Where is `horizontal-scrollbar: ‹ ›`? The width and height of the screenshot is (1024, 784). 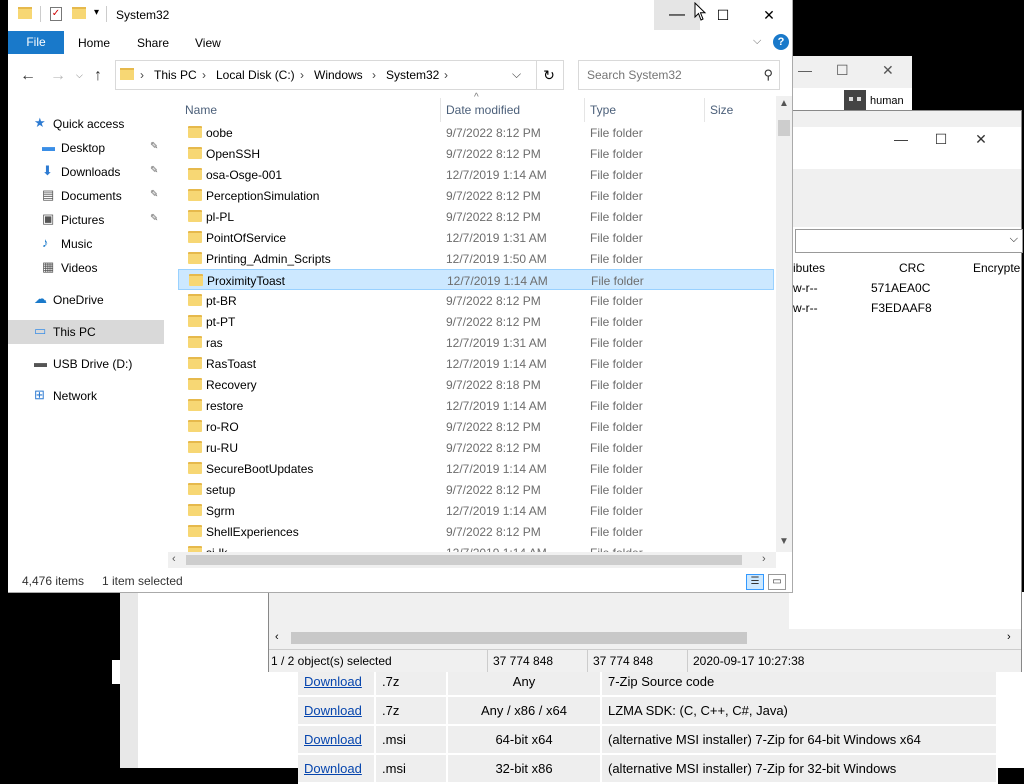 horizontal-scrollbar: ‹ › is located at coordinates (472, 560).